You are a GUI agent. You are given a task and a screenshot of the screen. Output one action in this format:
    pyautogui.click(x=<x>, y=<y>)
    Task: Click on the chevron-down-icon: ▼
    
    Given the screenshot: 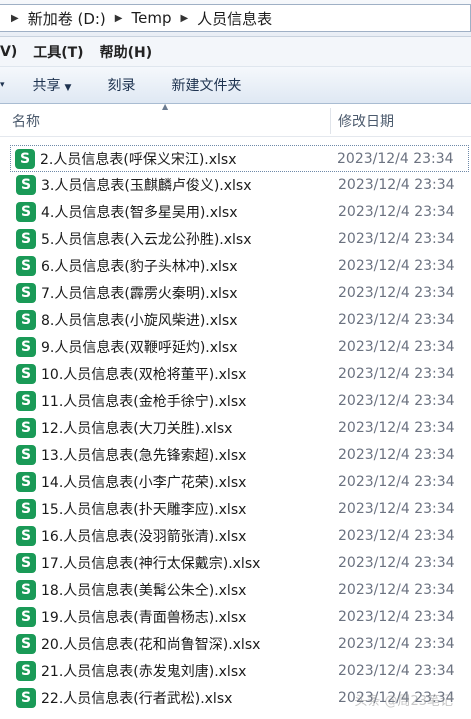 What is the action you would take?
    pyautogui.click(x=68, y=88)
    